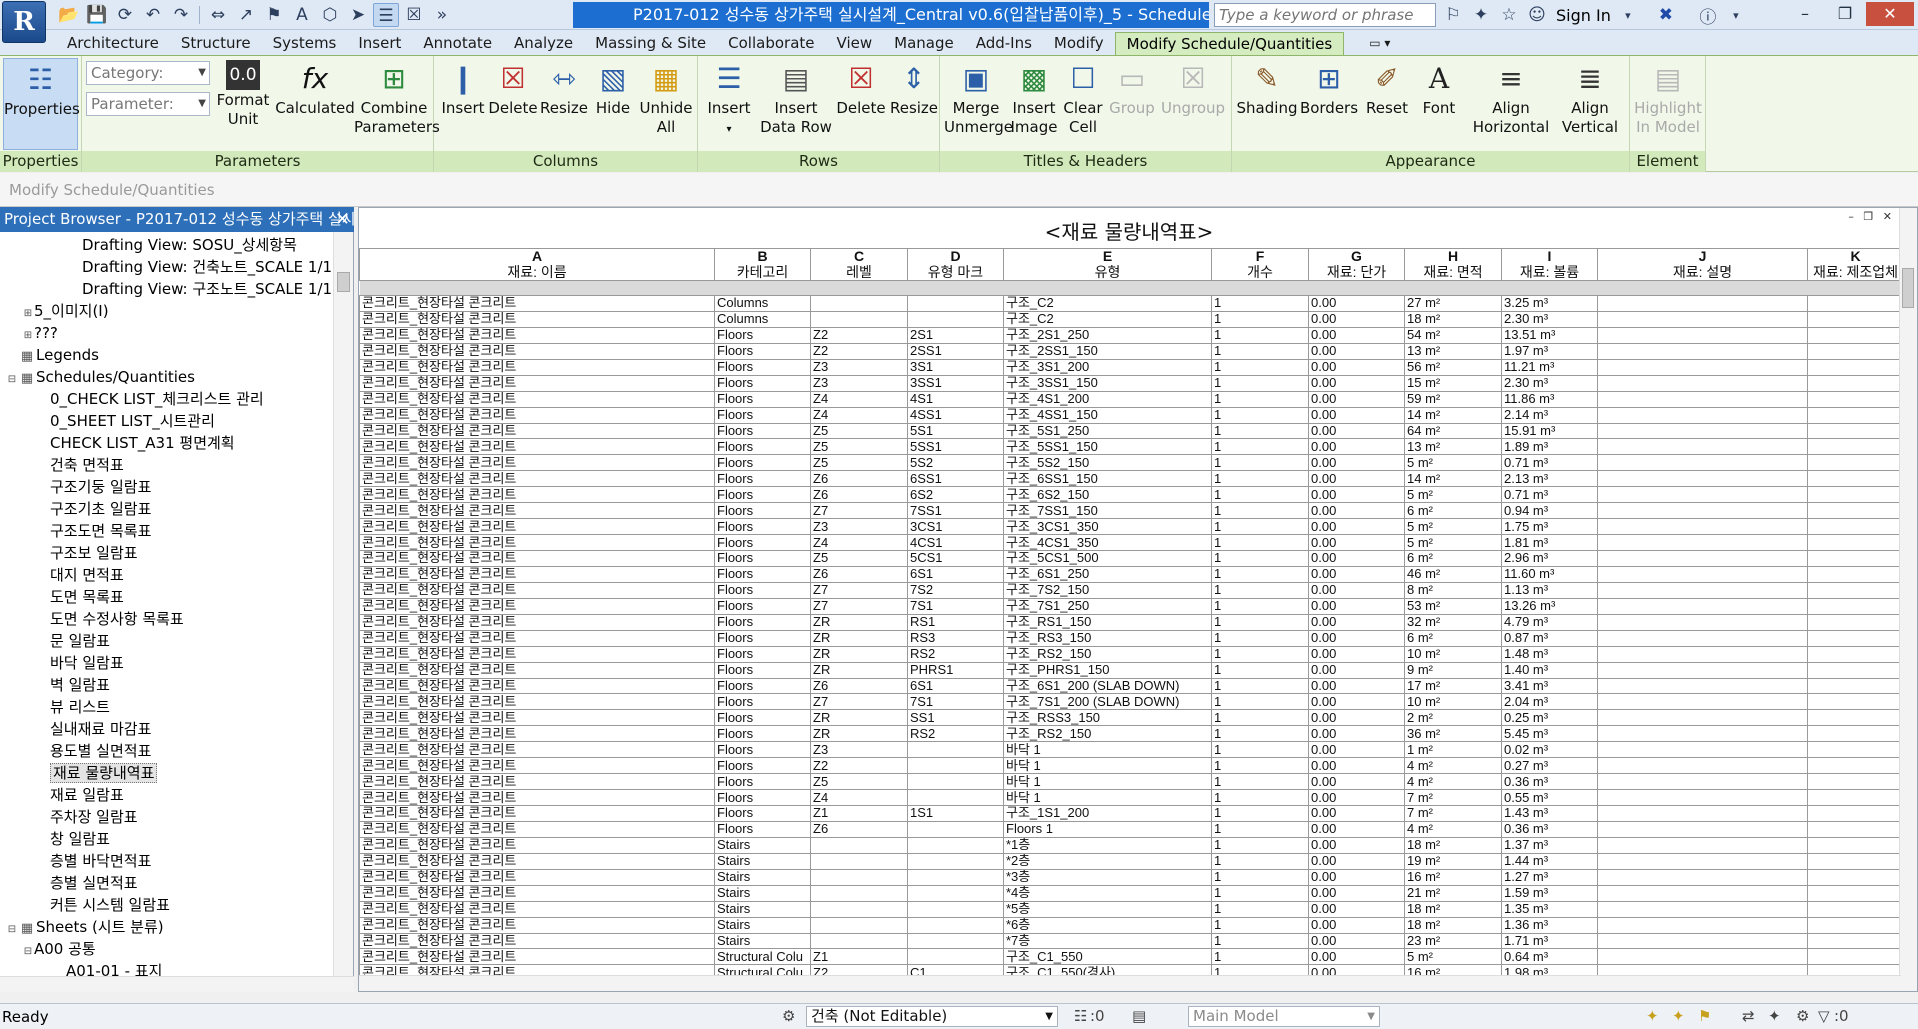 This screenshot has width=1918, height=1029. I want to click on project-browser-item: 용도별 실면적표, so click(166, 751).